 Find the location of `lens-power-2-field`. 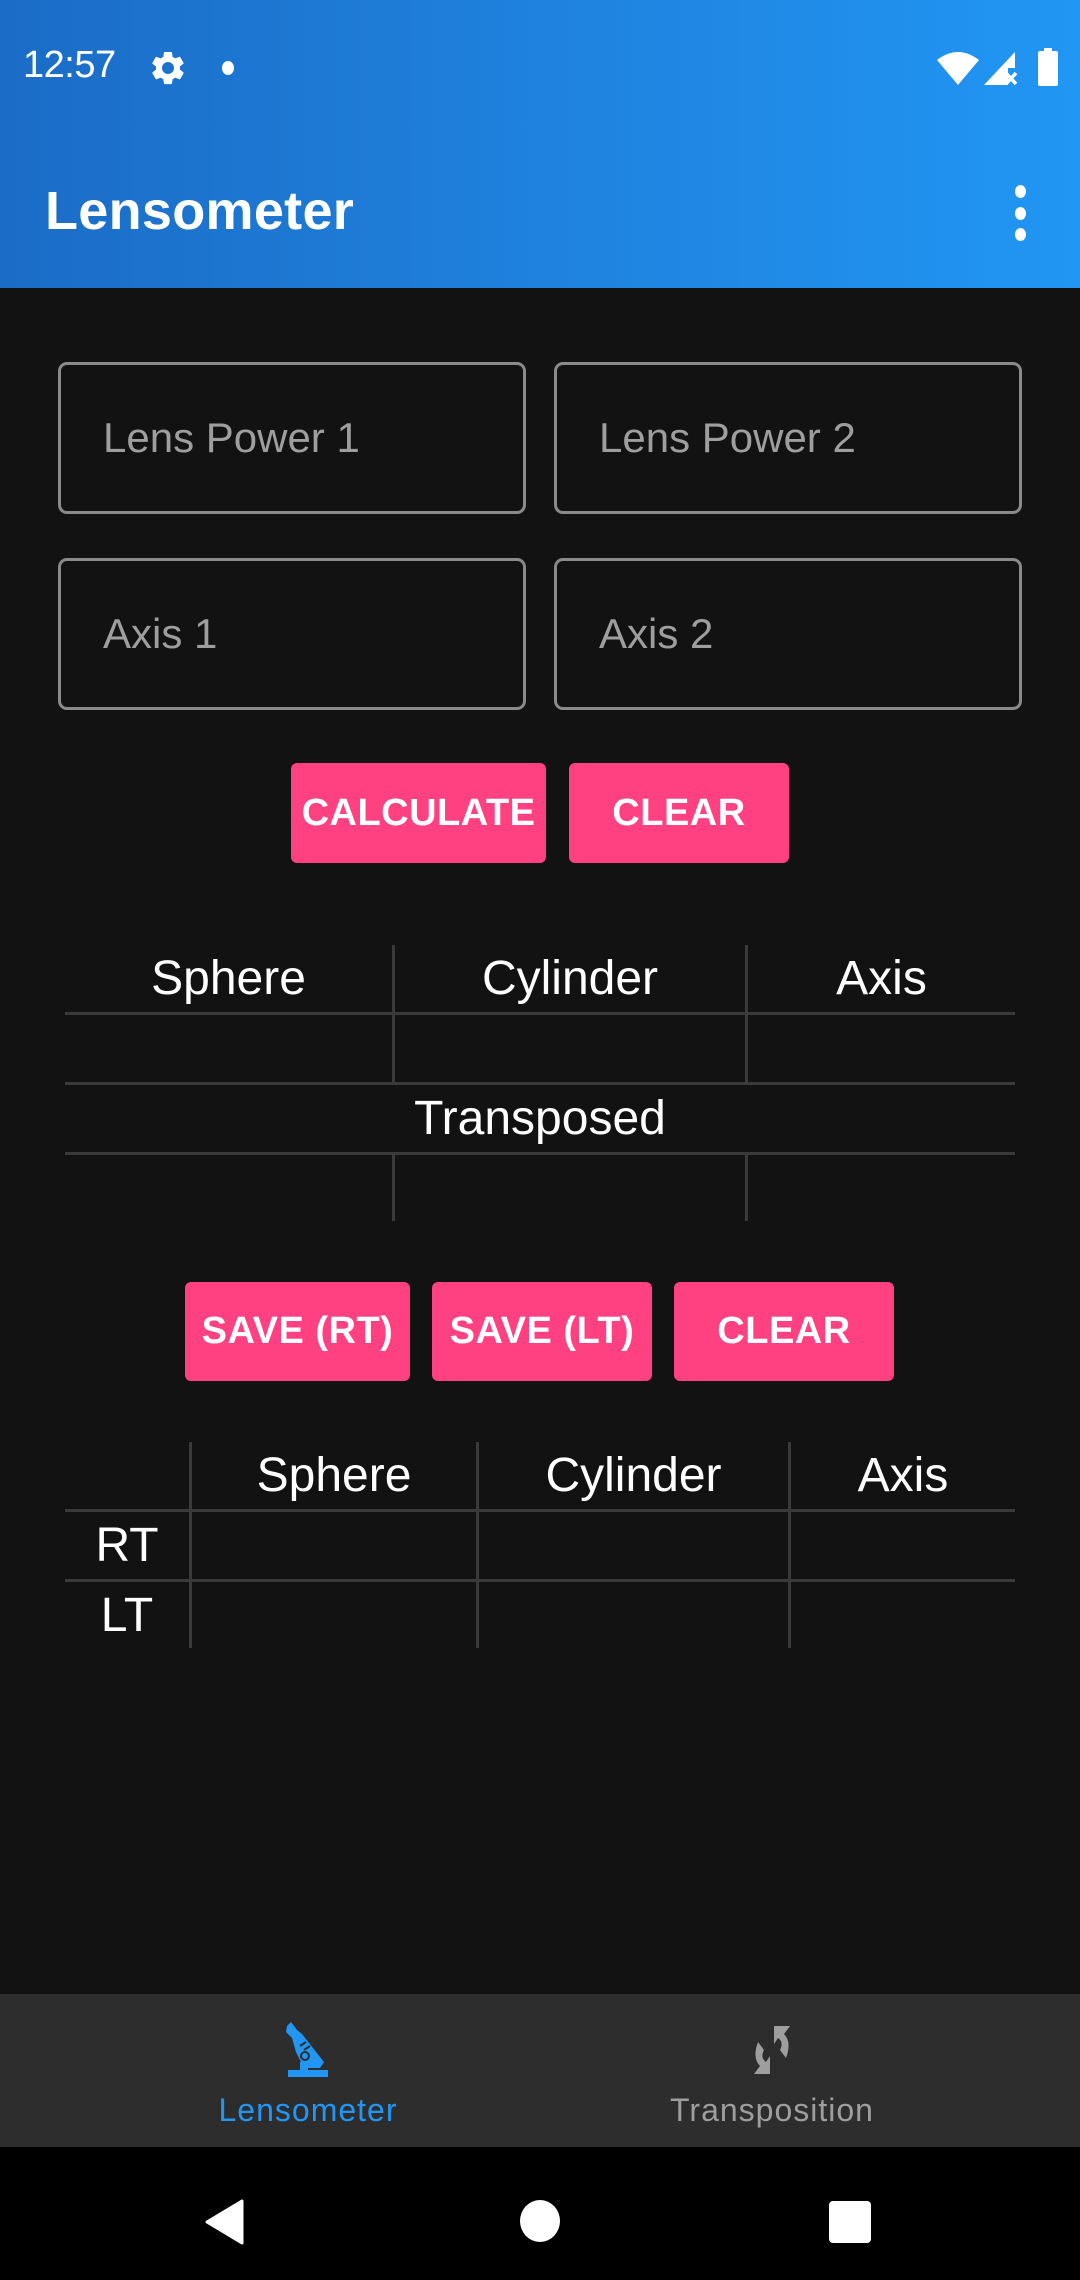

lens-power-2-field is located at coordinates (788, 438).